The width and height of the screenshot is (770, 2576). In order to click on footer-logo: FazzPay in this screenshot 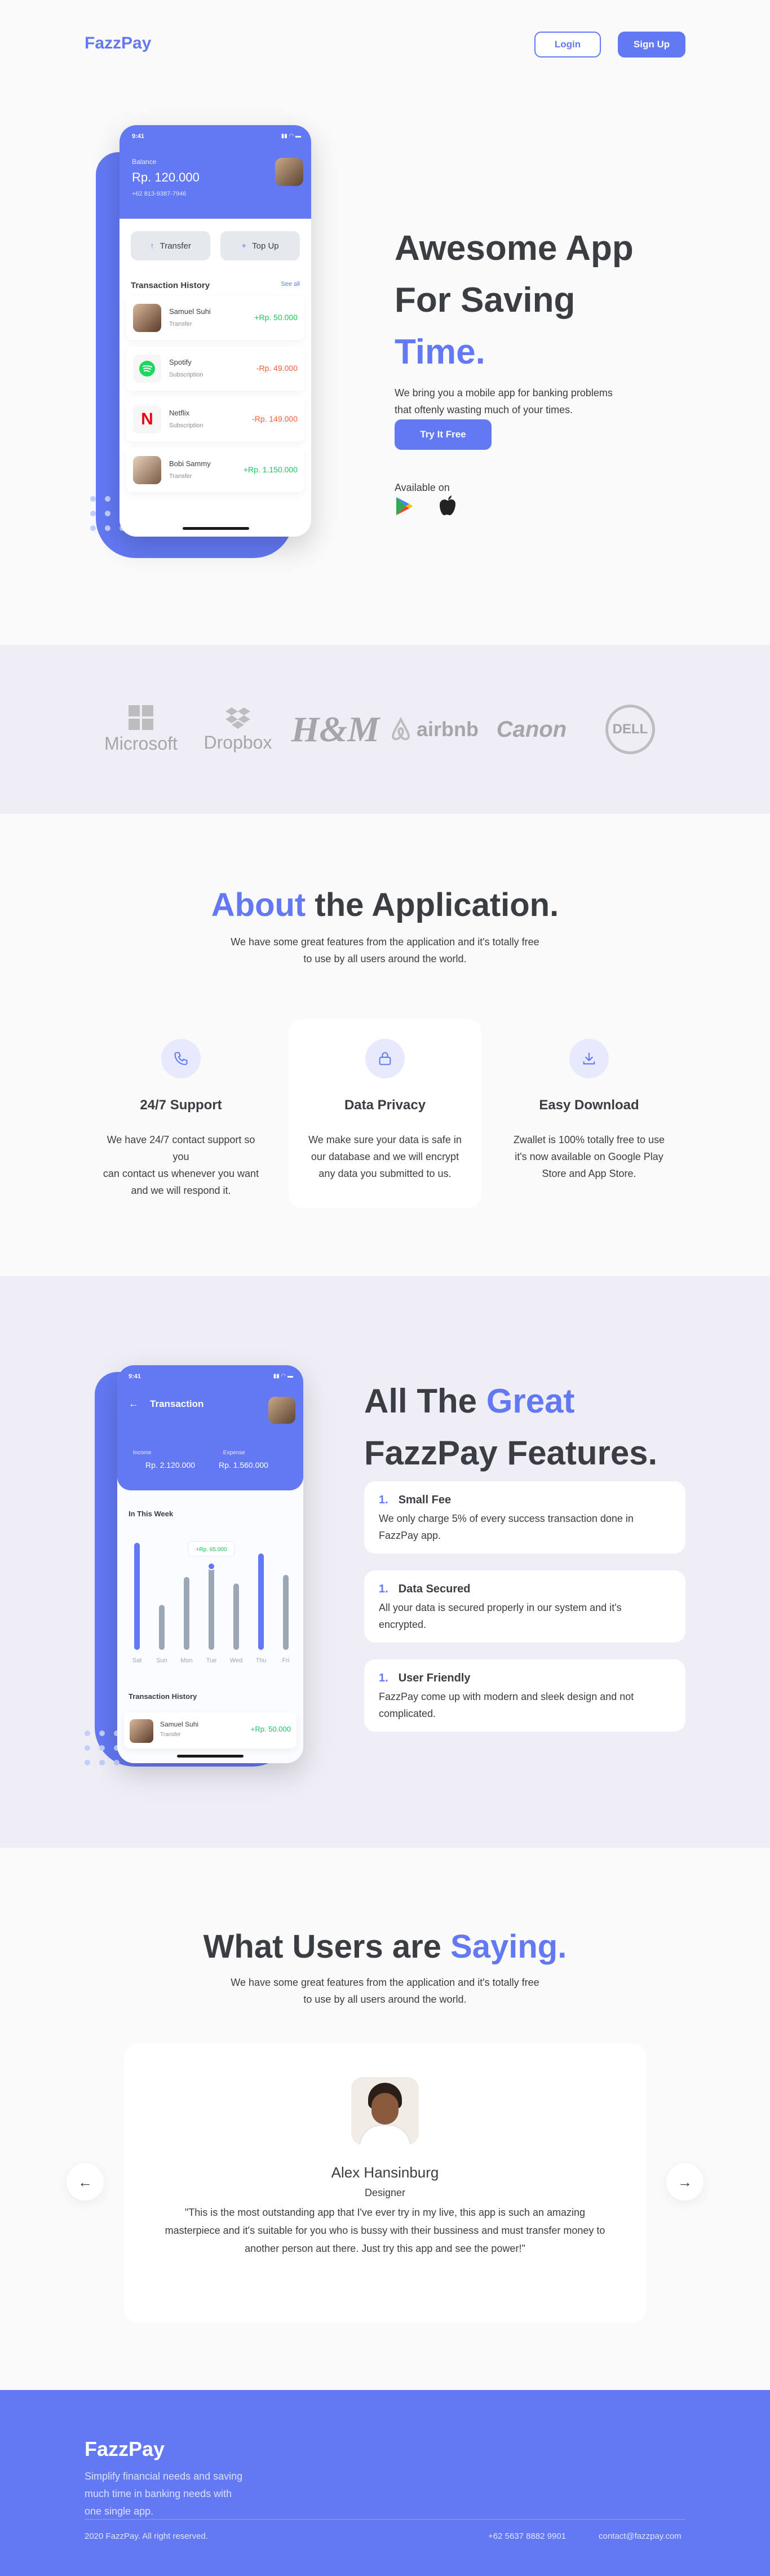, I will do `click(125, 2449)`.